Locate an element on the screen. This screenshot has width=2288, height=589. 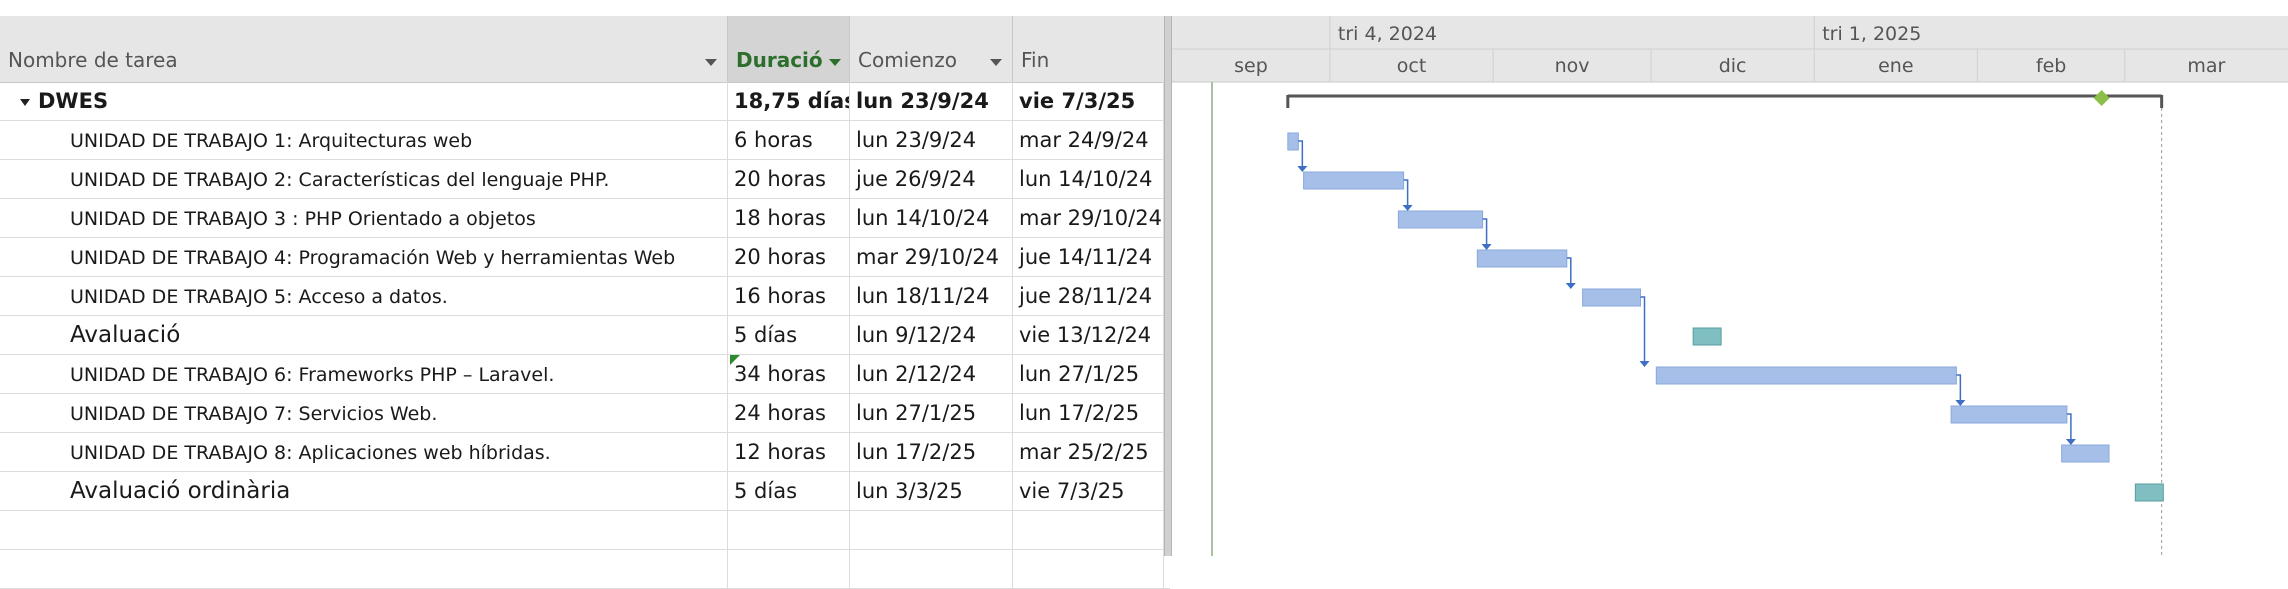
end-cell: lun 27/1/25 is located at coordinates (1088, 374).